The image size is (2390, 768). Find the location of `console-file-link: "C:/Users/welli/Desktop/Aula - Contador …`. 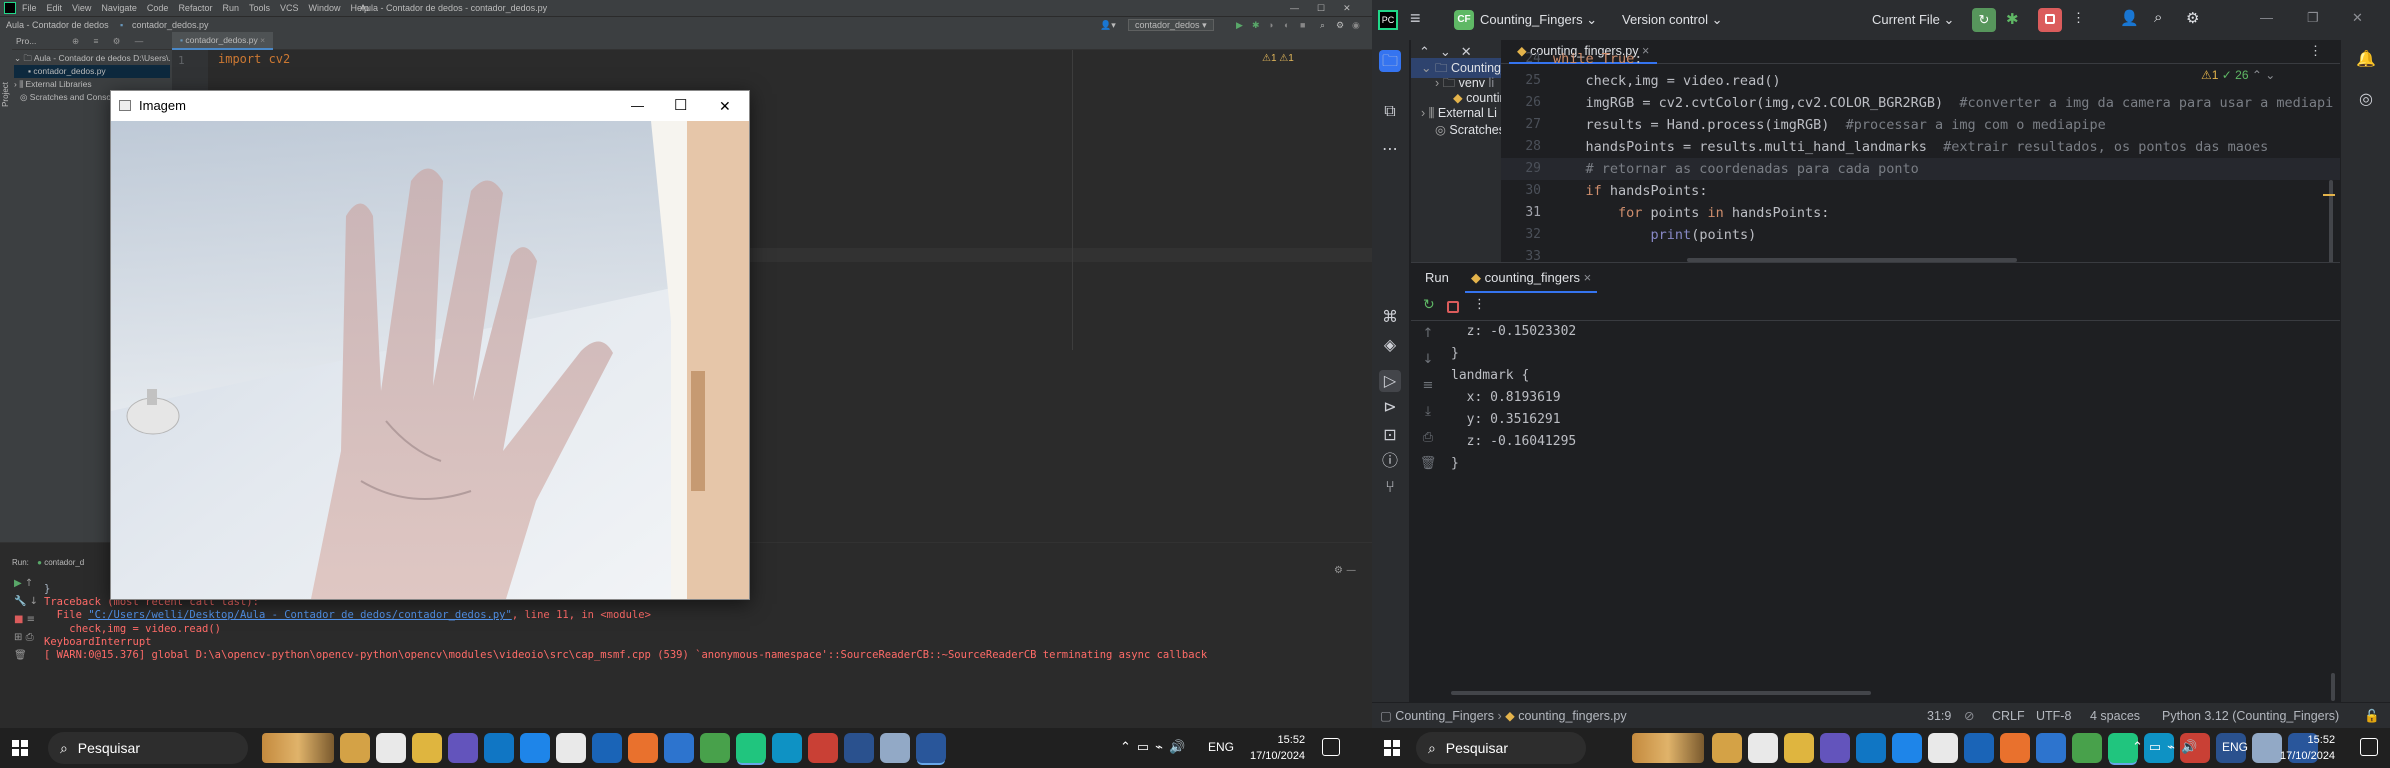

console-file-link: "C:/Users/welli/Desktop/Aula - Contador … is located at coordinates (300, 615).